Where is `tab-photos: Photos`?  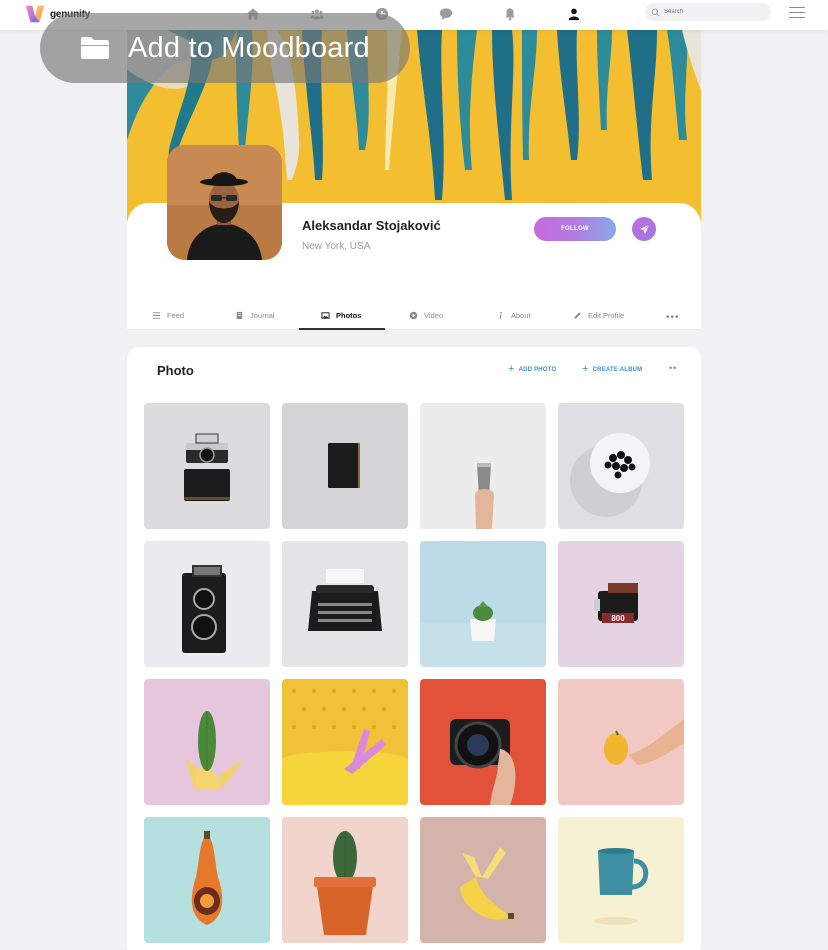 tab-photos: Photos is located at coordinates (341, 315).